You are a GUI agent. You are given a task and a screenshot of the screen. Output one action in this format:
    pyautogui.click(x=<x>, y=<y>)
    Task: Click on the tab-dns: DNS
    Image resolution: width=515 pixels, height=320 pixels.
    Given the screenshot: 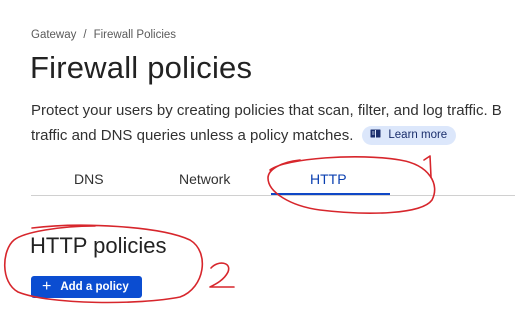 What is the action you would take?
    pyautogui.click(x=89, y=179)
    